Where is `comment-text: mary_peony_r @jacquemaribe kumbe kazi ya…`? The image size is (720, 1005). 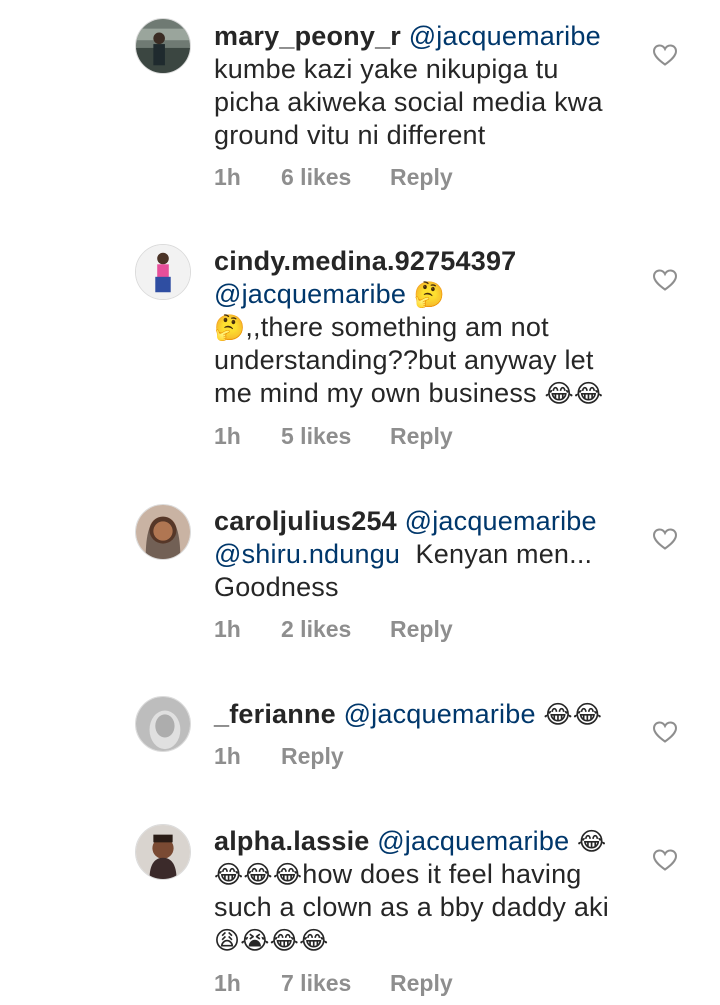 comment-text: mary_peony_r @jacquemaribe kumbe kazi ya… is located at coordinates (424, 86).